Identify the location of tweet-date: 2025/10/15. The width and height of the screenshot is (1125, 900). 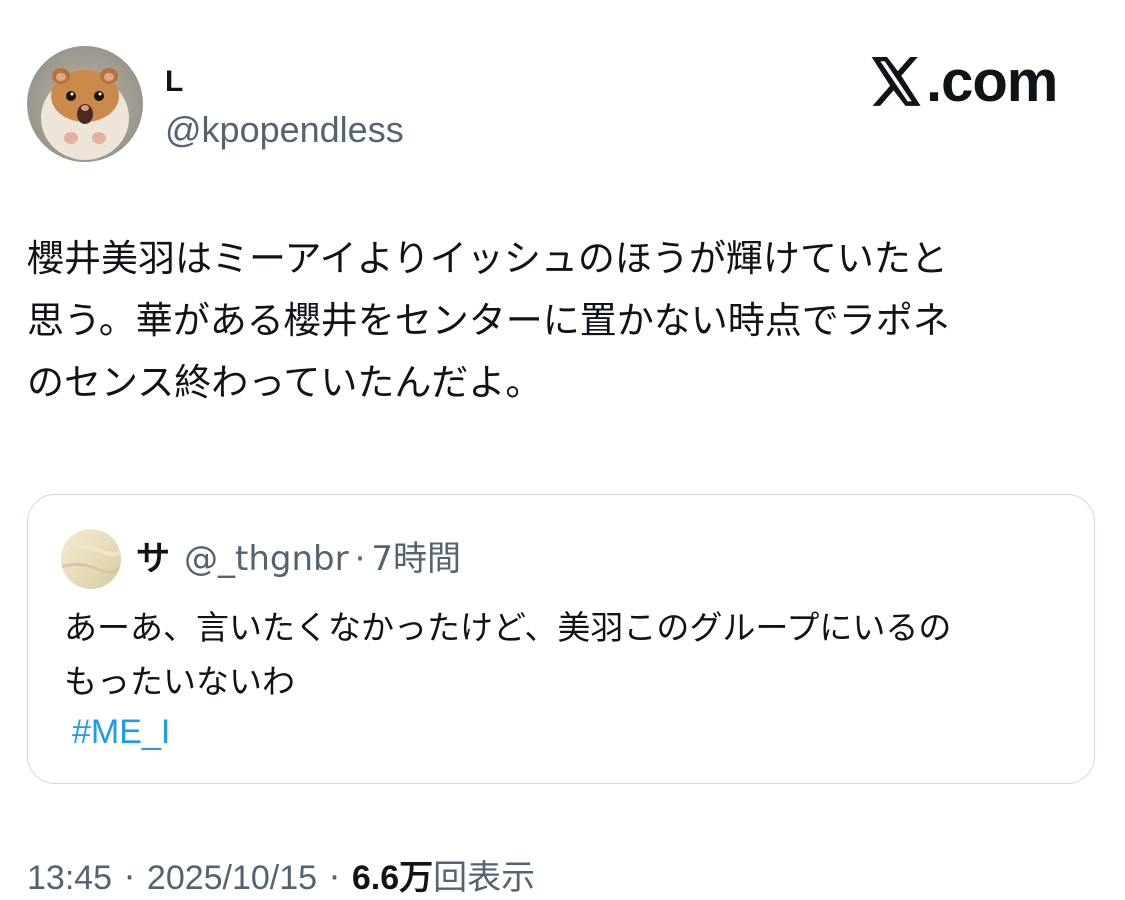
(232, 878).